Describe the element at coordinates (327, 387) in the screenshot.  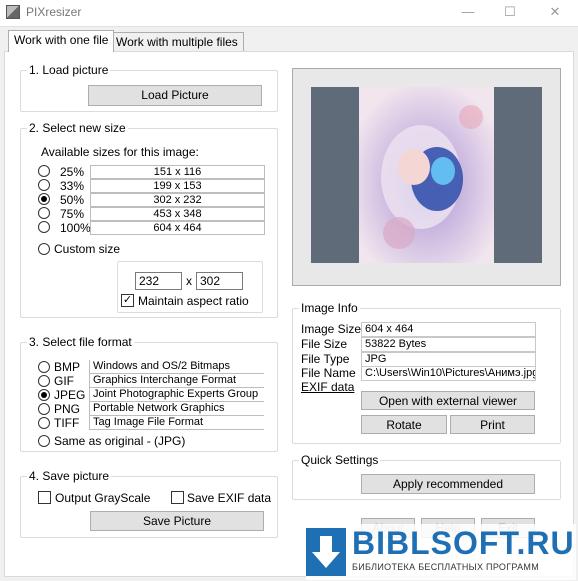
I see `exif-data-link: EXIF data` at that location.